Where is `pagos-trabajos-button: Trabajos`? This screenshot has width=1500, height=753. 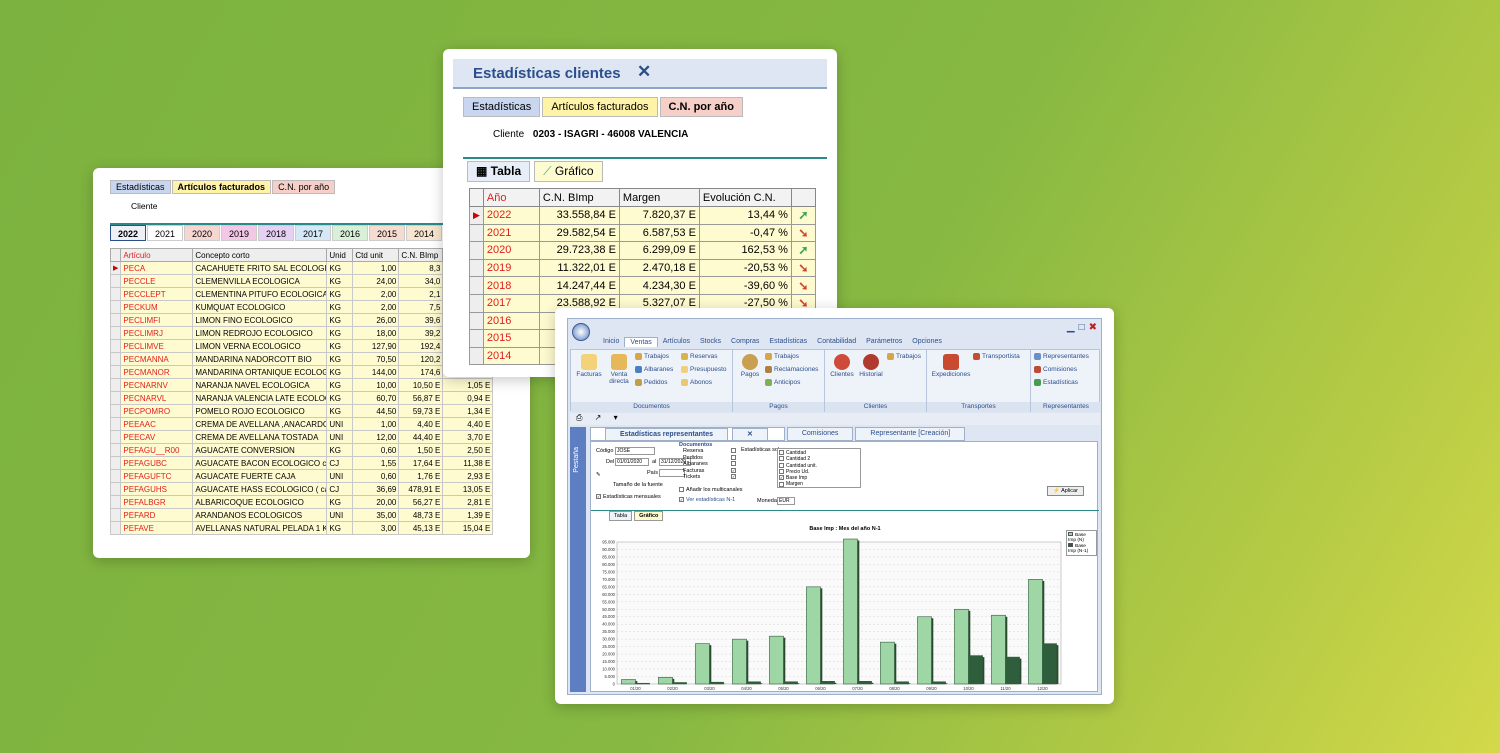 pagos-trabajos-button: Trabajos is located at coordinates (782, 356).